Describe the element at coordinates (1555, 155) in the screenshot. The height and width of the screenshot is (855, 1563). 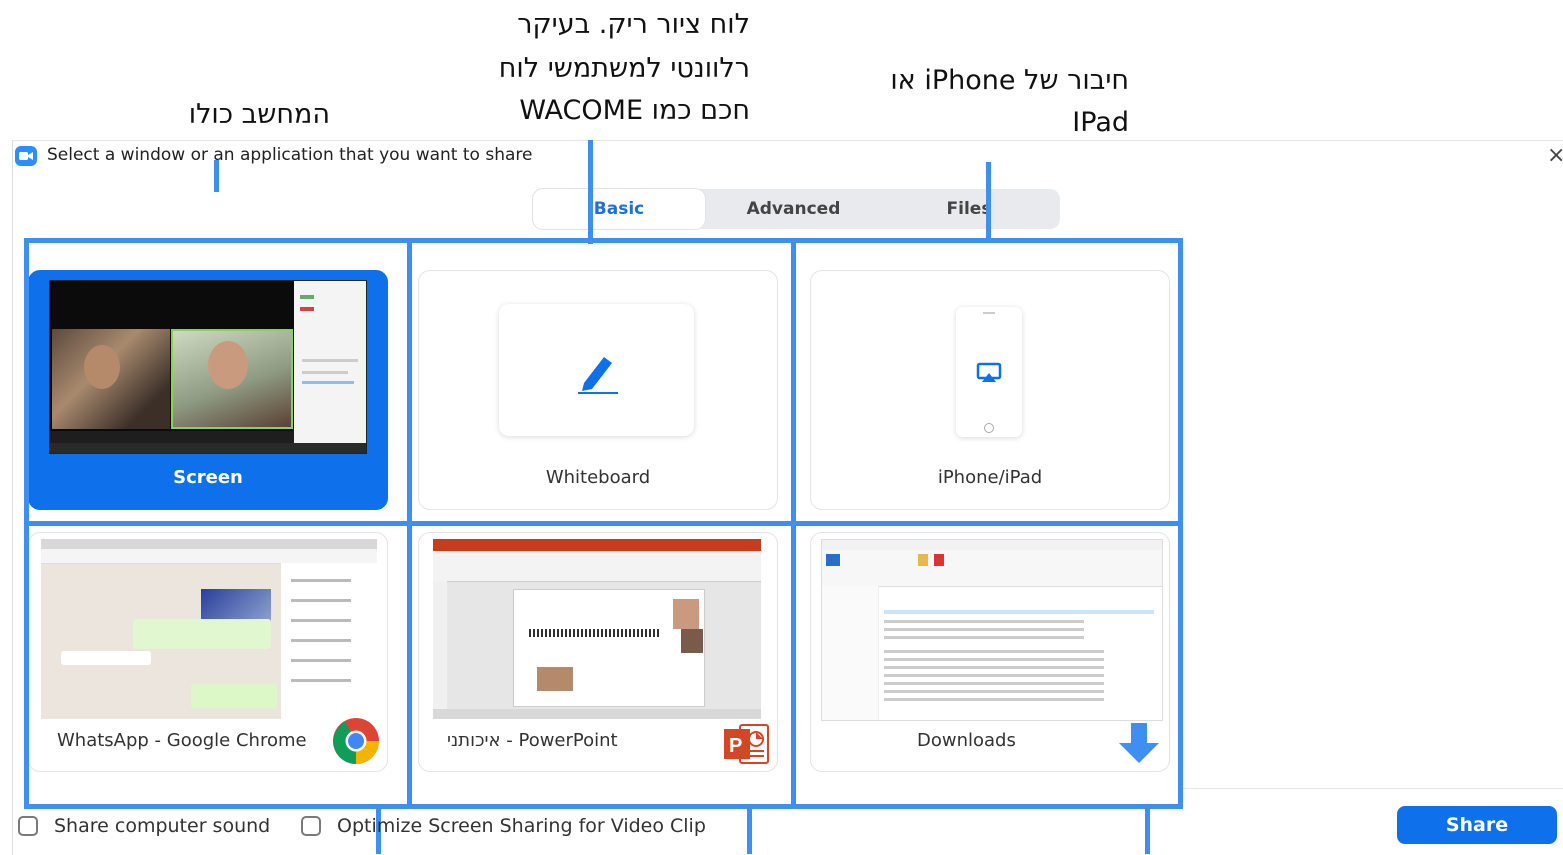
I see `close-icon: ×` at that location.